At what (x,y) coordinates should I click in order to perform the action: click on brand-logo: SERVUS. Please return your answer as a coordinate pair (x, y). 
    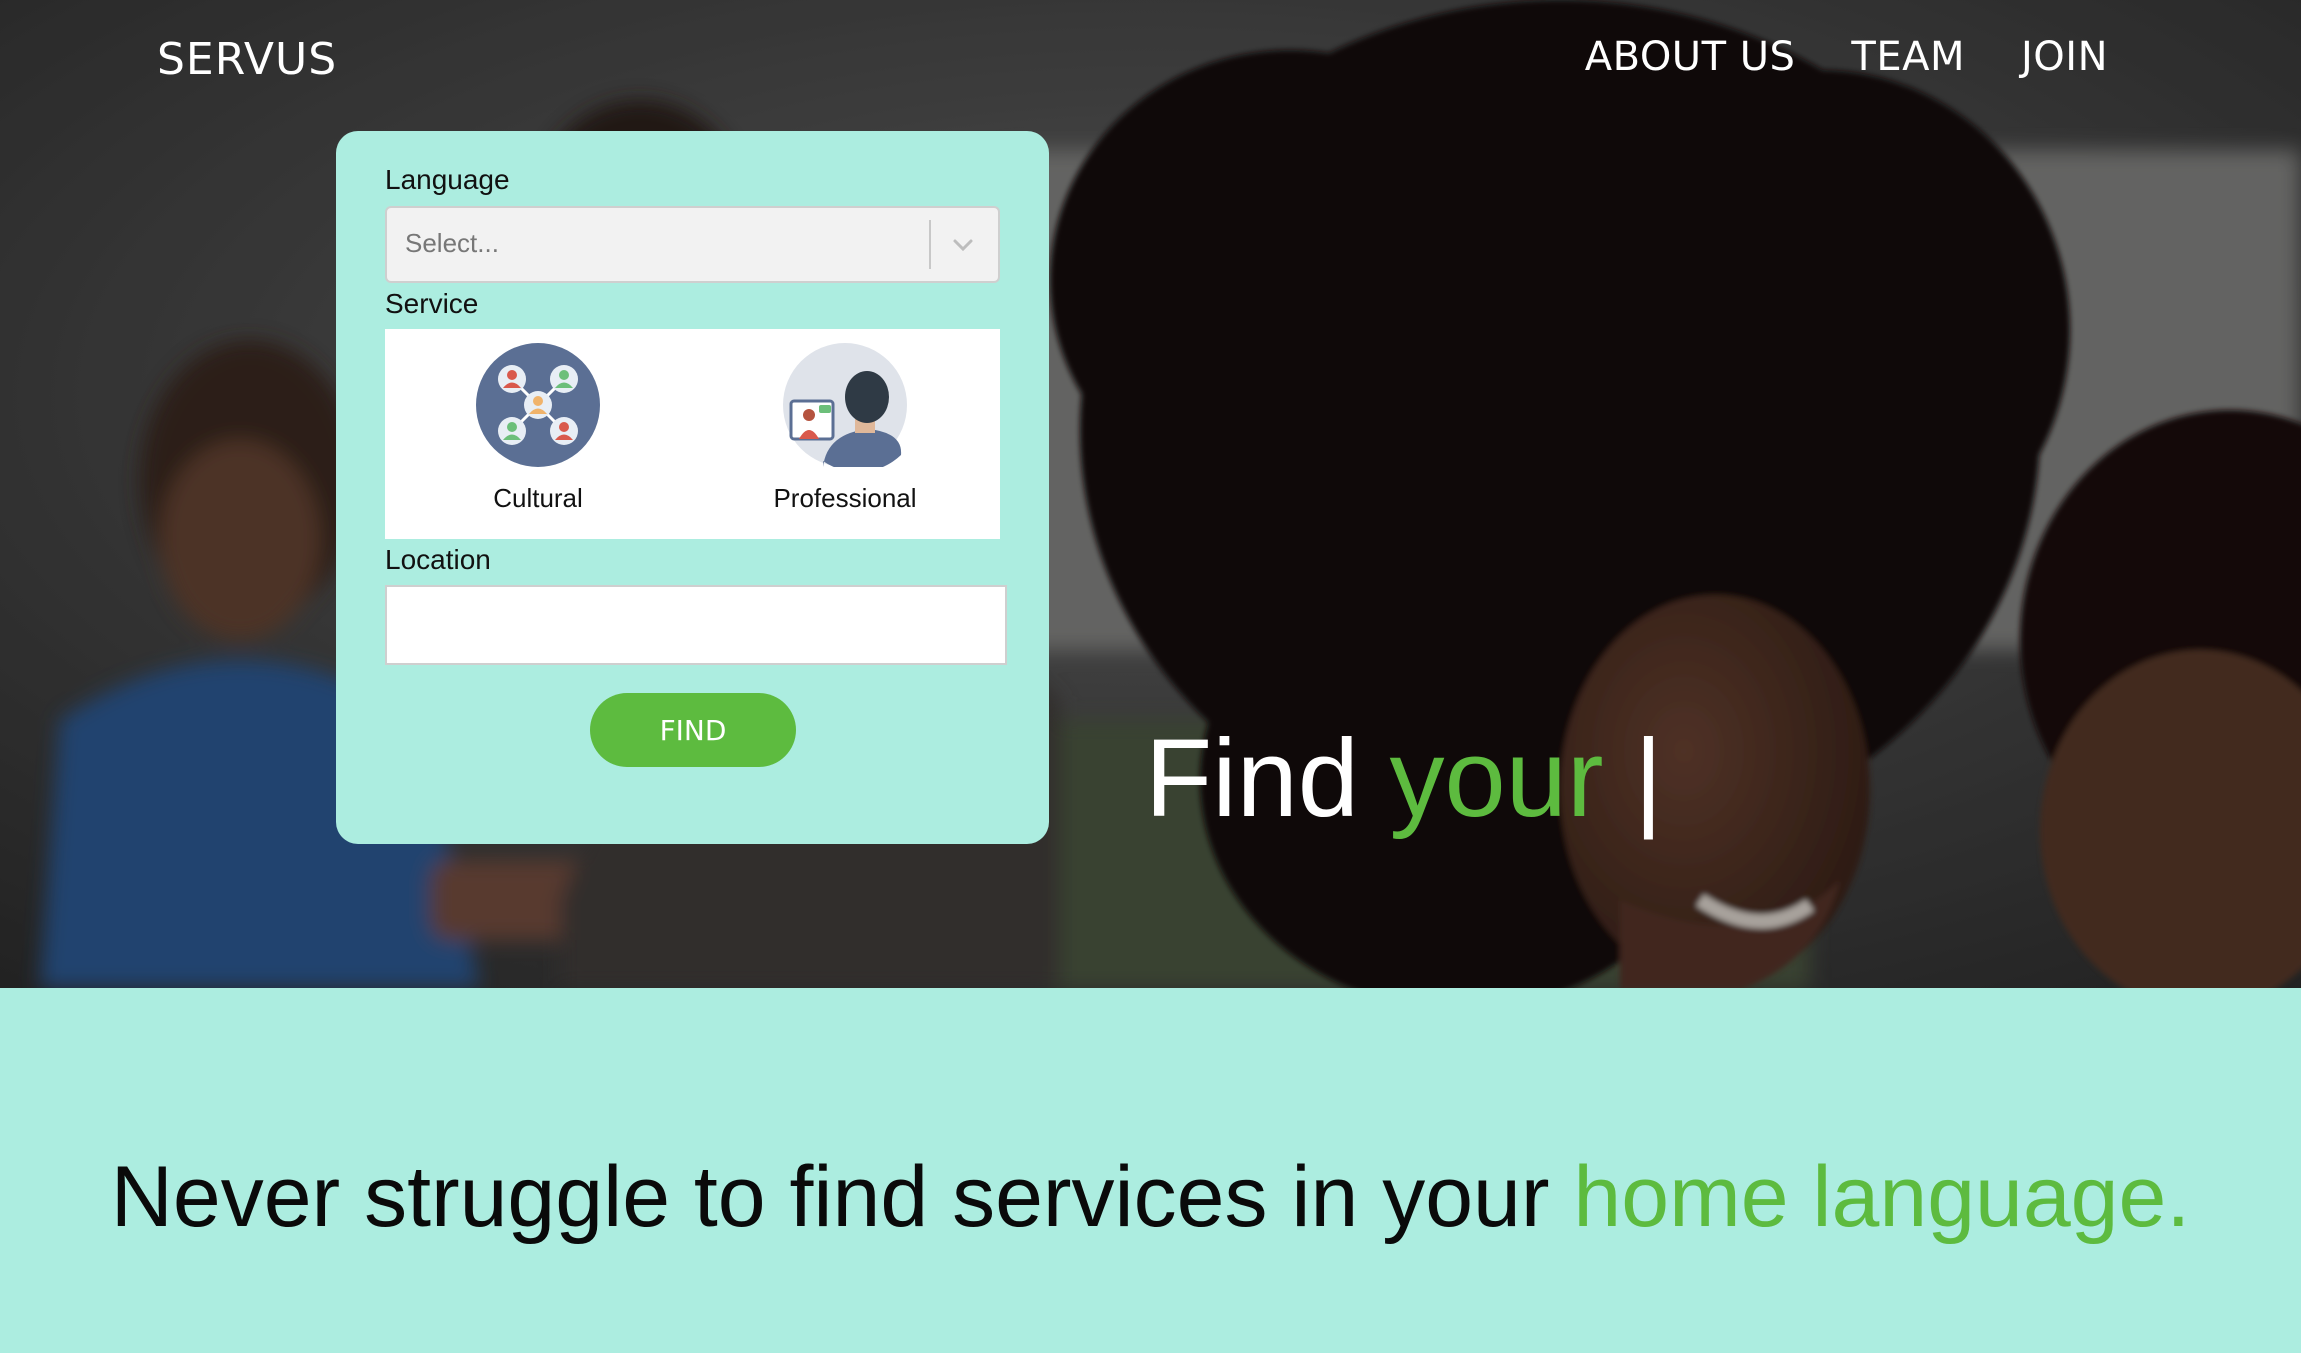
    Looking at the image, I should click on (247, 59).